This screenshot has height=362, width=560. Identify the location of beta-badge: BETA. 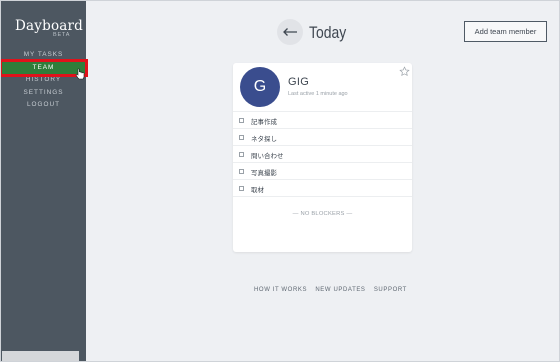
(62, 35).